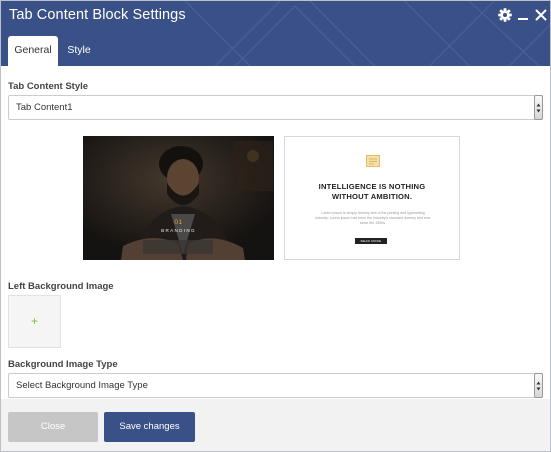  Describe the element at coordinates (373, 161) in the screenshot. I see `document-icon` at that location.